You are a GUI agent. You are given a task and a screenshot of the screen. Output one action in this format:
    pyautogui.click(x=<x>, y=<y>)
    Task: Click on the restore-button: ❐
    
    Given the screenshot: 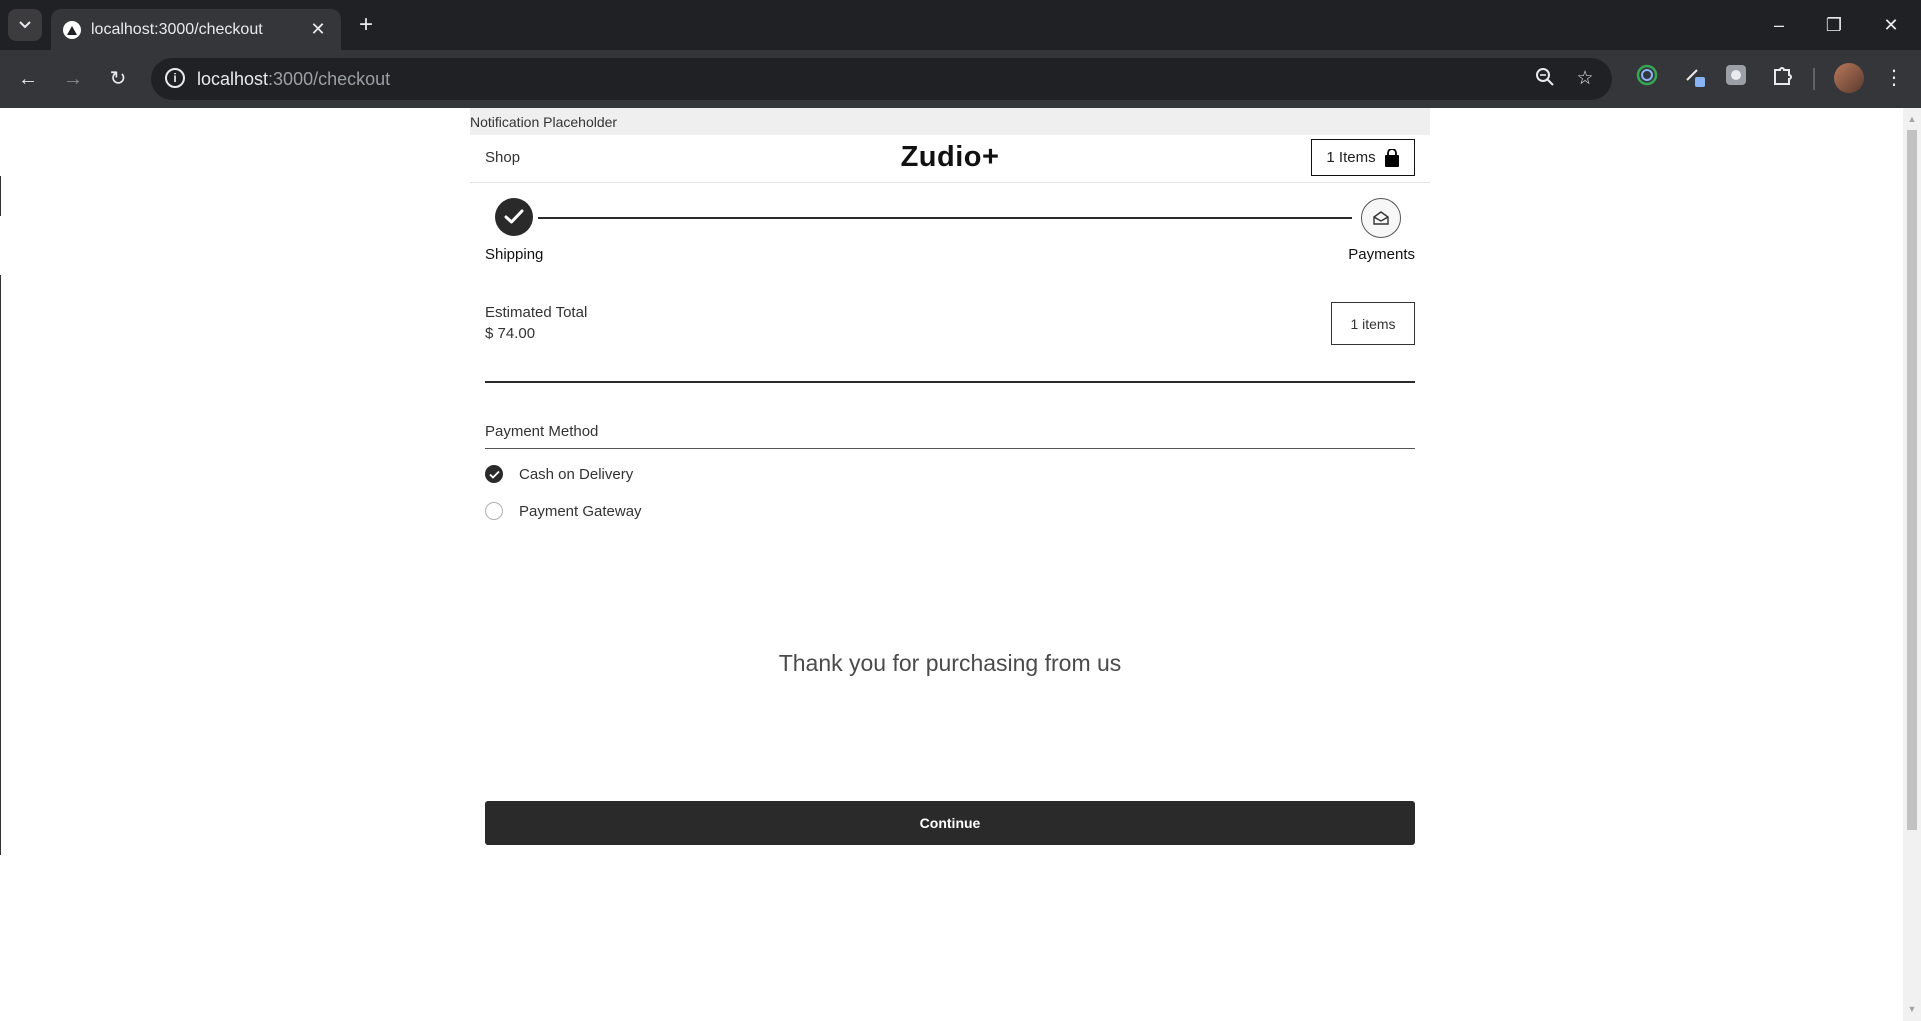 What is the action you would take?
    pyautogui.click(x=1834, y=25)
    